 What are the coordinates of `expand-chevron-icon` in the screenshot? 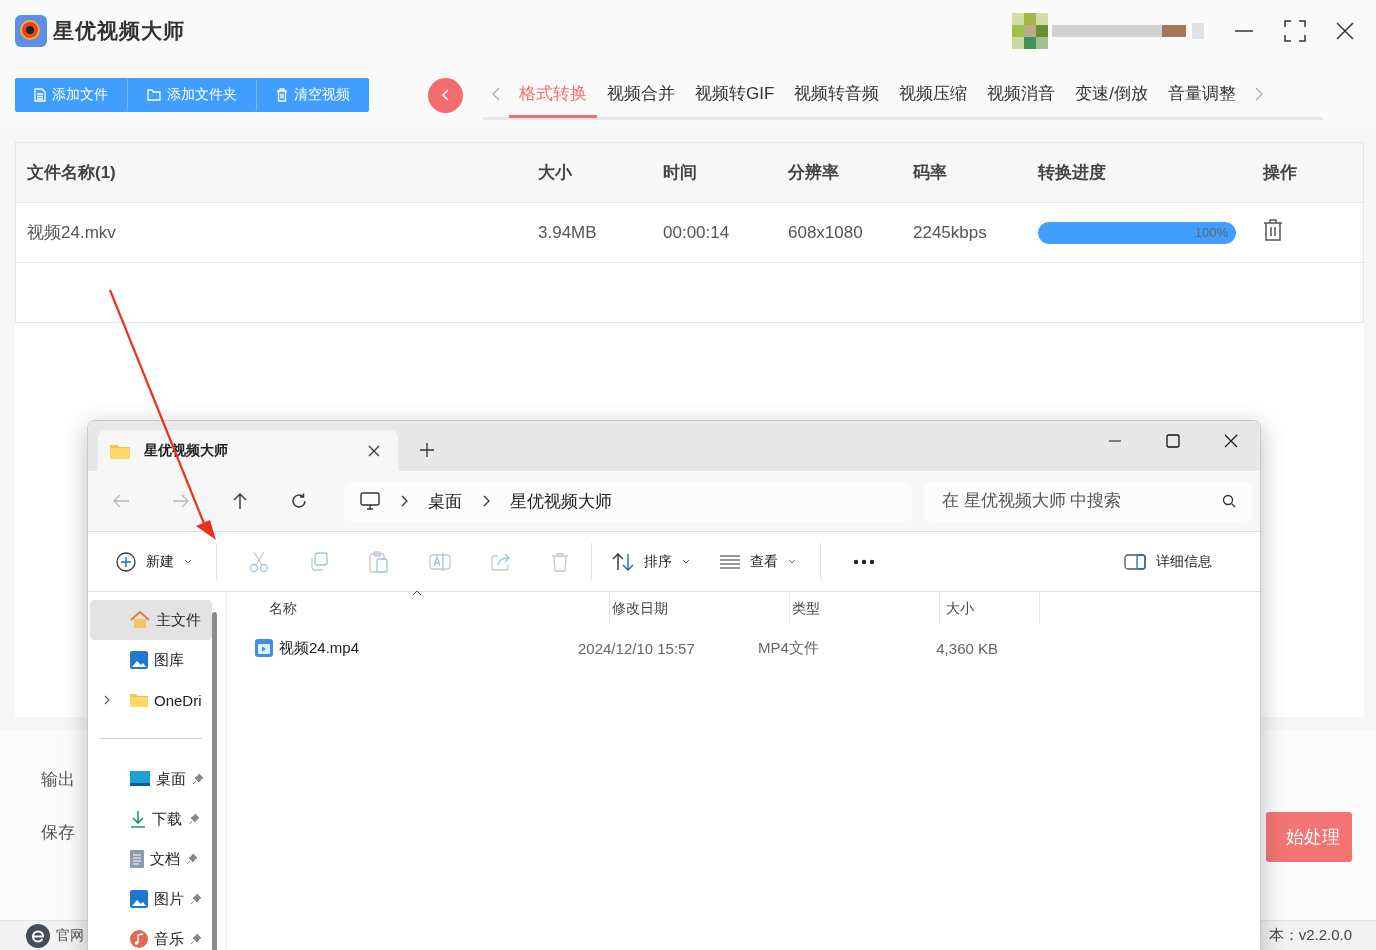 It's located at (107, 700).